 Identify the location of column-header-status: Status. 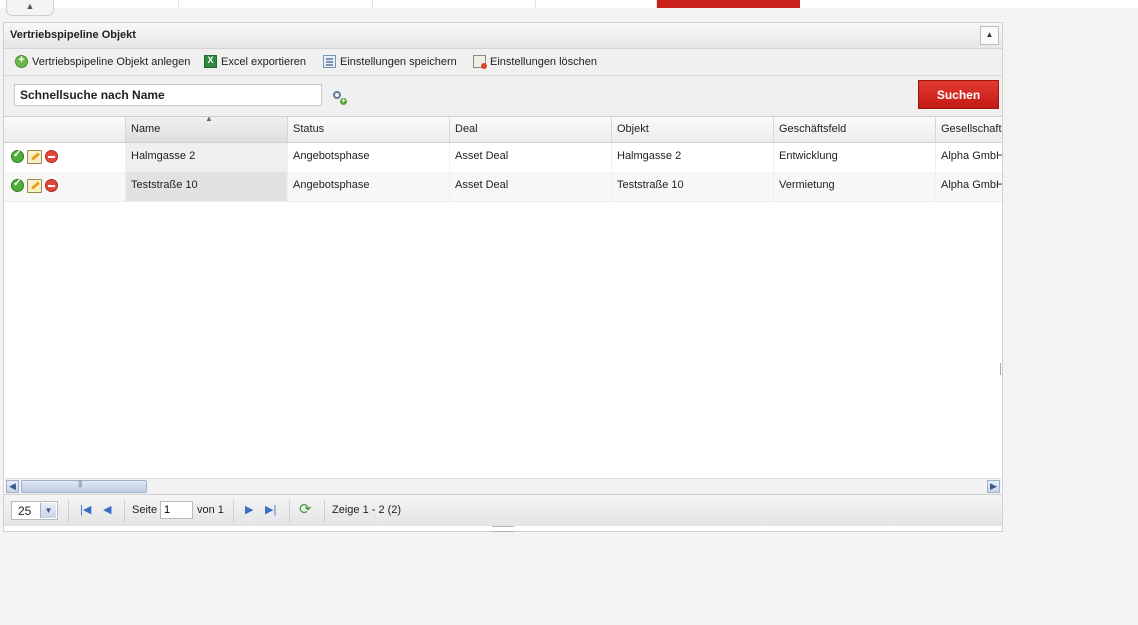
(369, 129).